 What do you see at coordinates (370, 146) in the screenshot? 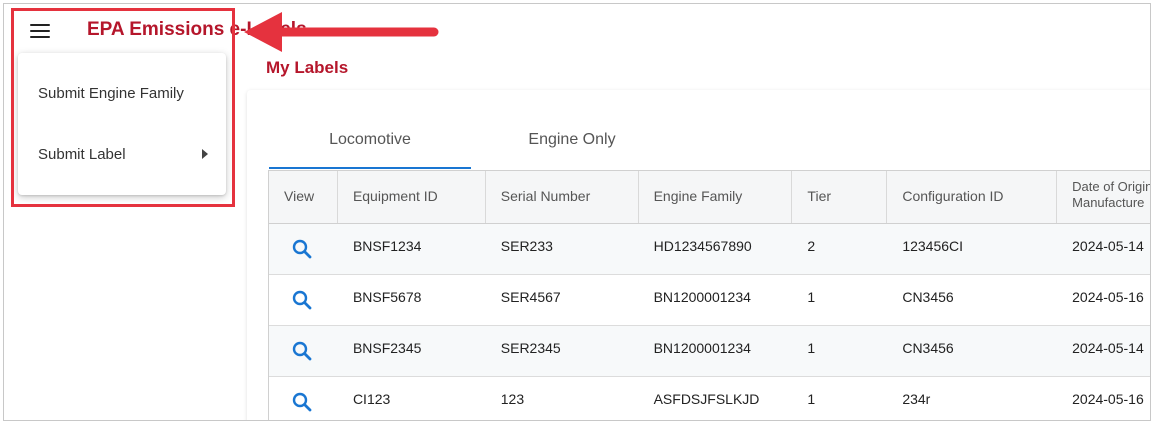
I see `tab-locomotive: Locomotive` at bounding box center [370, 146].